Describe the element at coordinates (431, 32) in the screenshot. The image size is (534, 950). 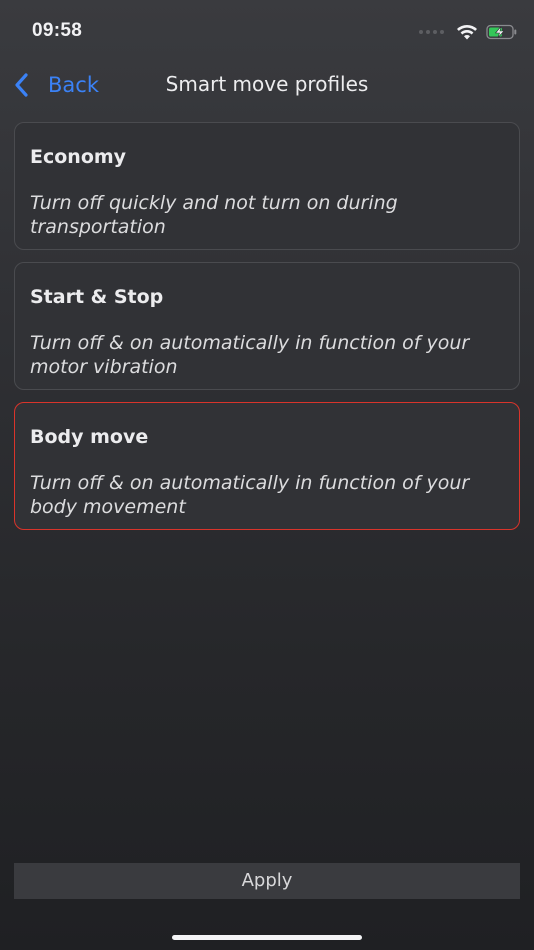
I see `signal-dots-icon` at that location.